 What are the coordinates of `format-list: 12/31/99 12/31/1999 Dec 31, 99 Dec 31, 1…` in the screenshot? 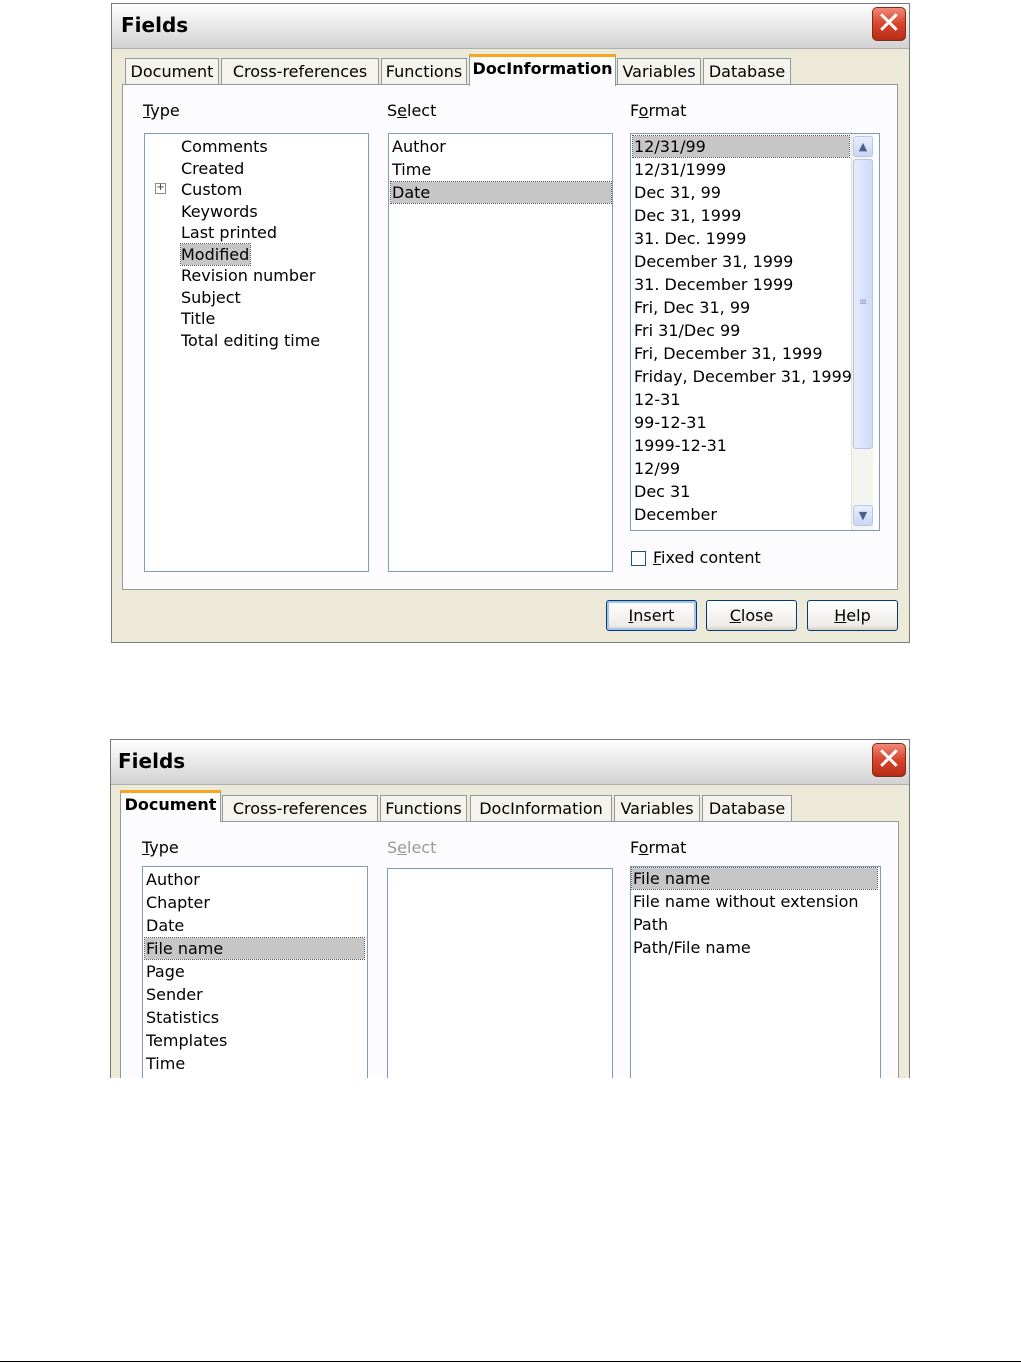 It's located at (755, 332).